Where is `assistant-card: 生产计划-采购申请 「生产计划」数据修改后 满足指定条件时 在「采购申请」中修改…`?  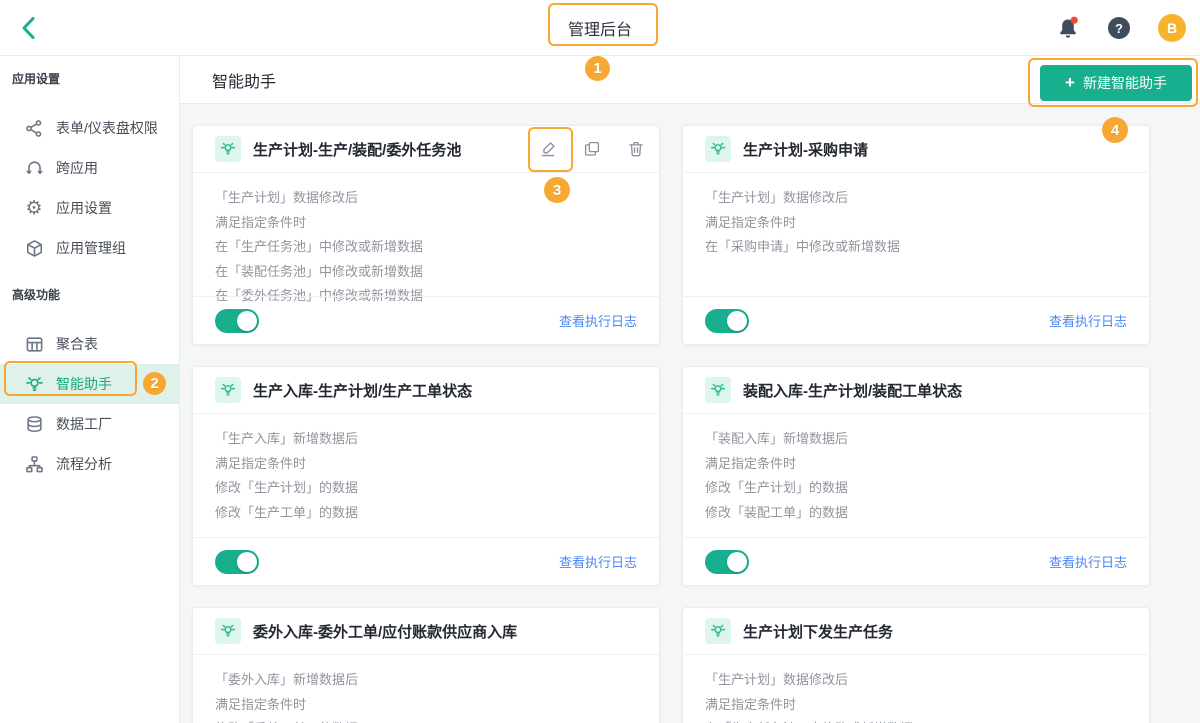
assistant-card: 生产计划-采购申请 「生产计划」数据修改后 满足指定条件时 在「采购申请」中修改… is located at coordinates (916, 235).